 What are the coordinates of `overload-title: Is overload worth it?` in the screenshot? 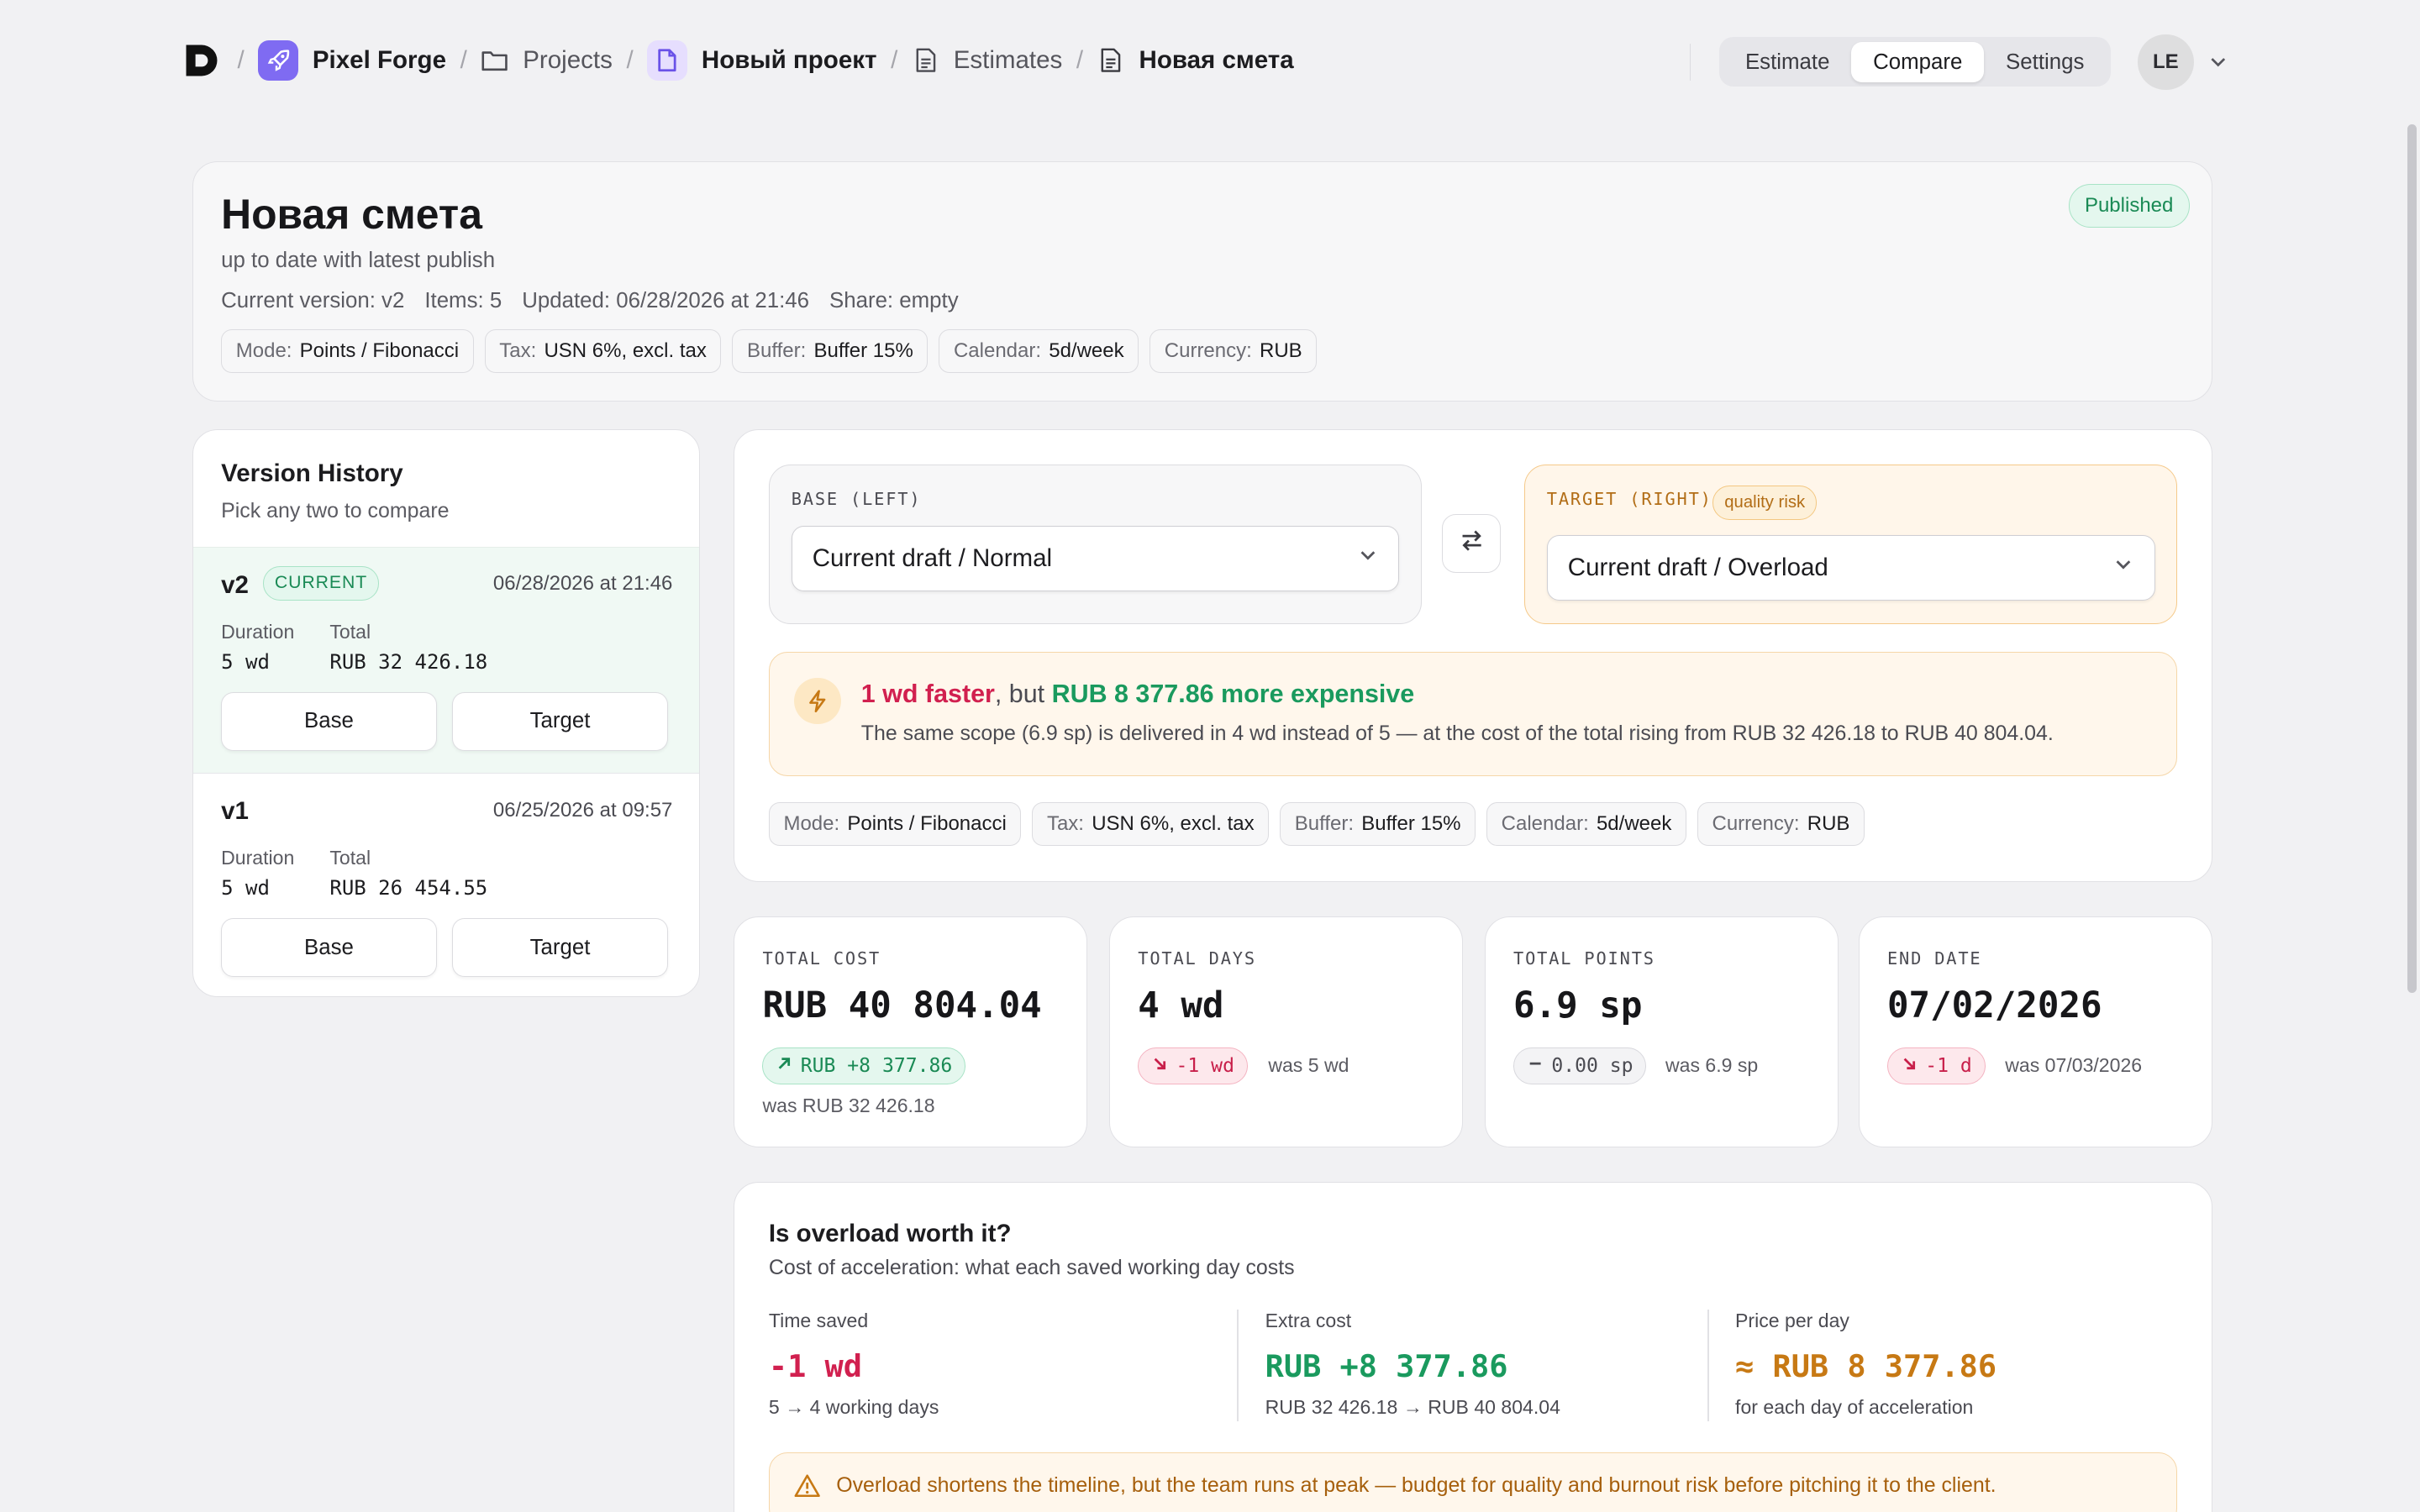 It's located at (890, 1234).